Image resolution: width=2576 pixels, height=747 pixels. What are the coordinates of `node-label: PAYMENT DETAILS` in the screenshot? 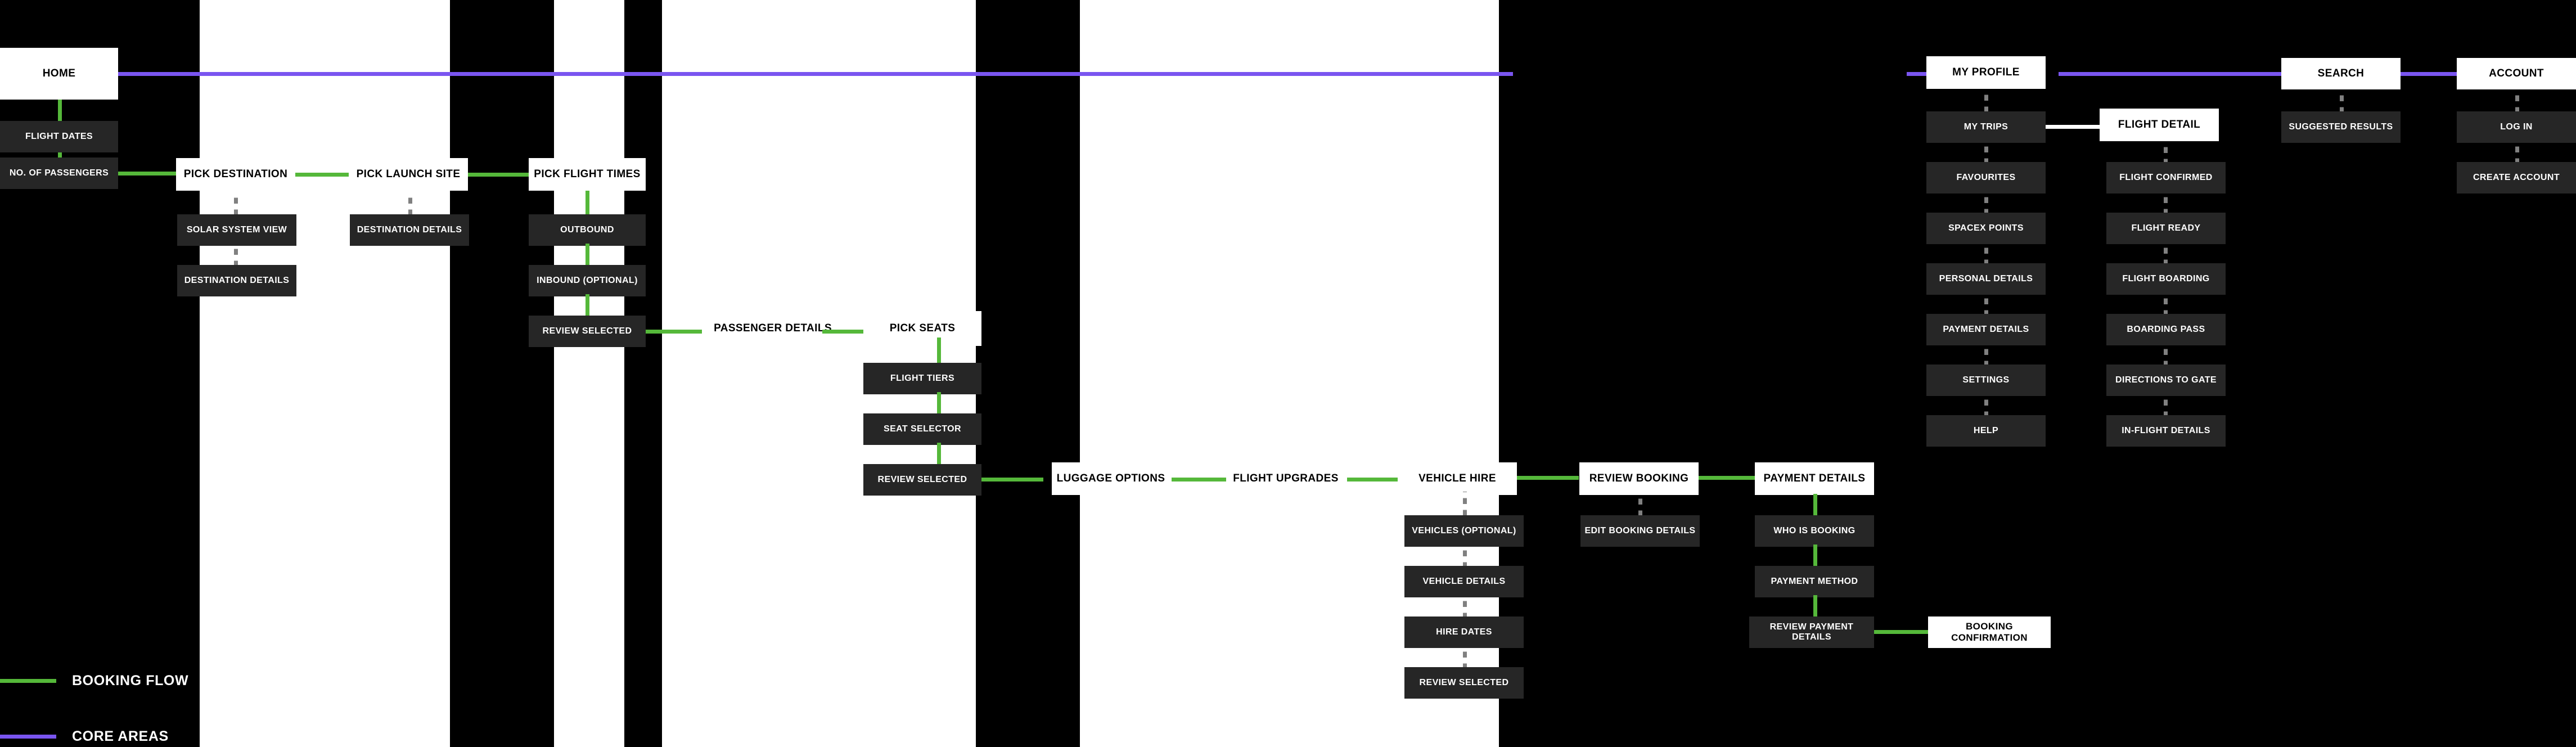 It's located at (1986, 329).